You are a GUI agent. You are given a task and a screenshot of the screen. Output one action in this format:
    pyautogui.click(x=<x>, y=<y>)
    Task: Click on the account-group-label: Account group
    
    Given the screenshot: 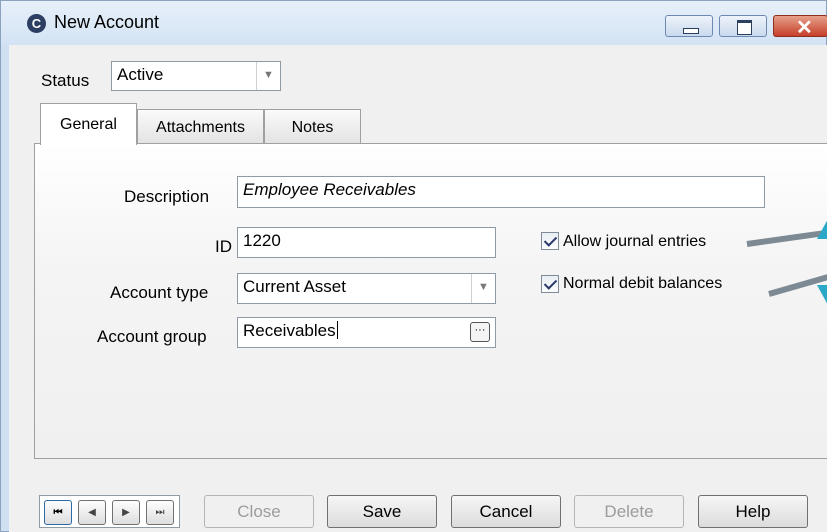 What is the action you would take?
    pyautogui.click(x=152, y=336)
    